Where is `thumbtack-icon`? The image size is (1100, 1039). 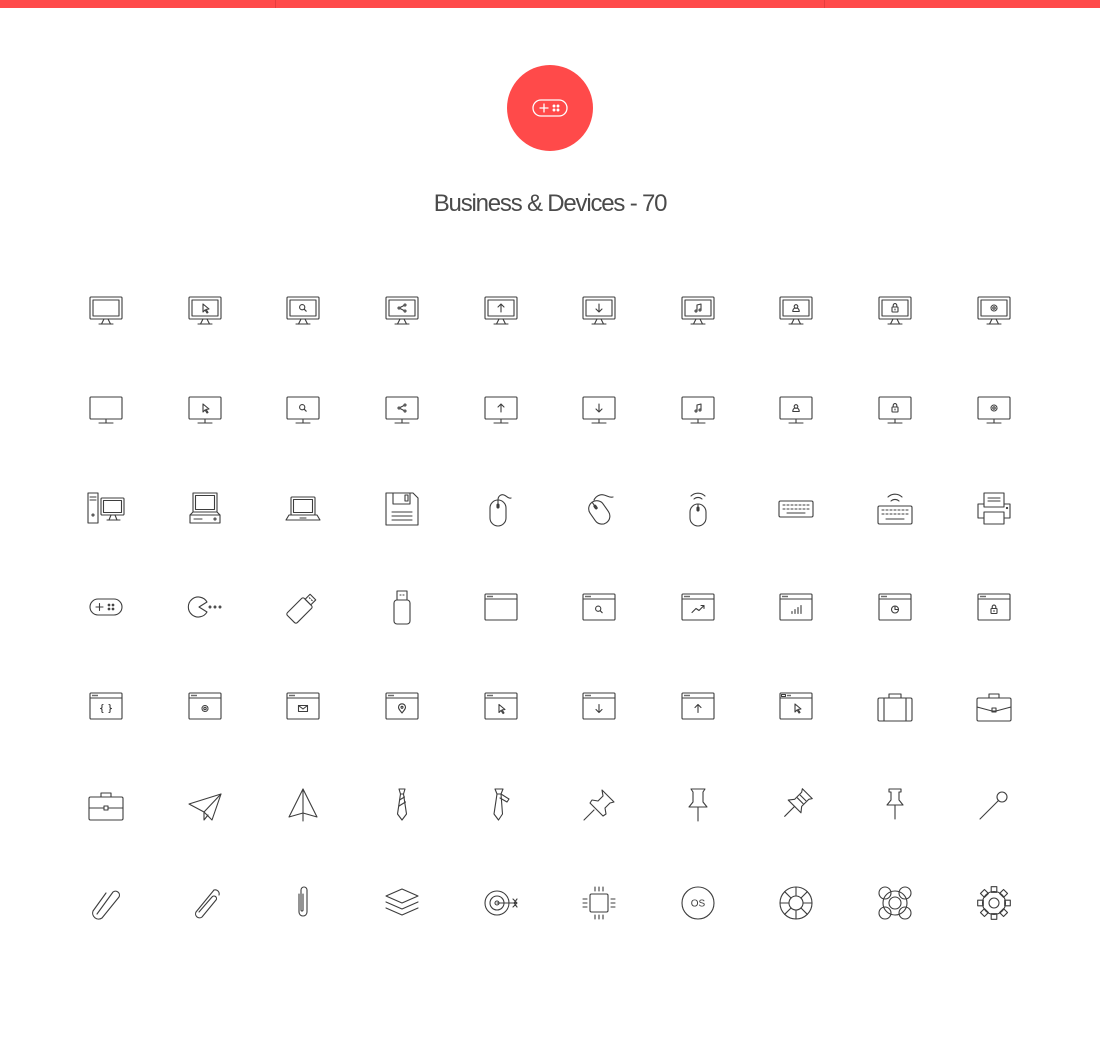 thumbtack-icon is located at coordinates (895, 804).